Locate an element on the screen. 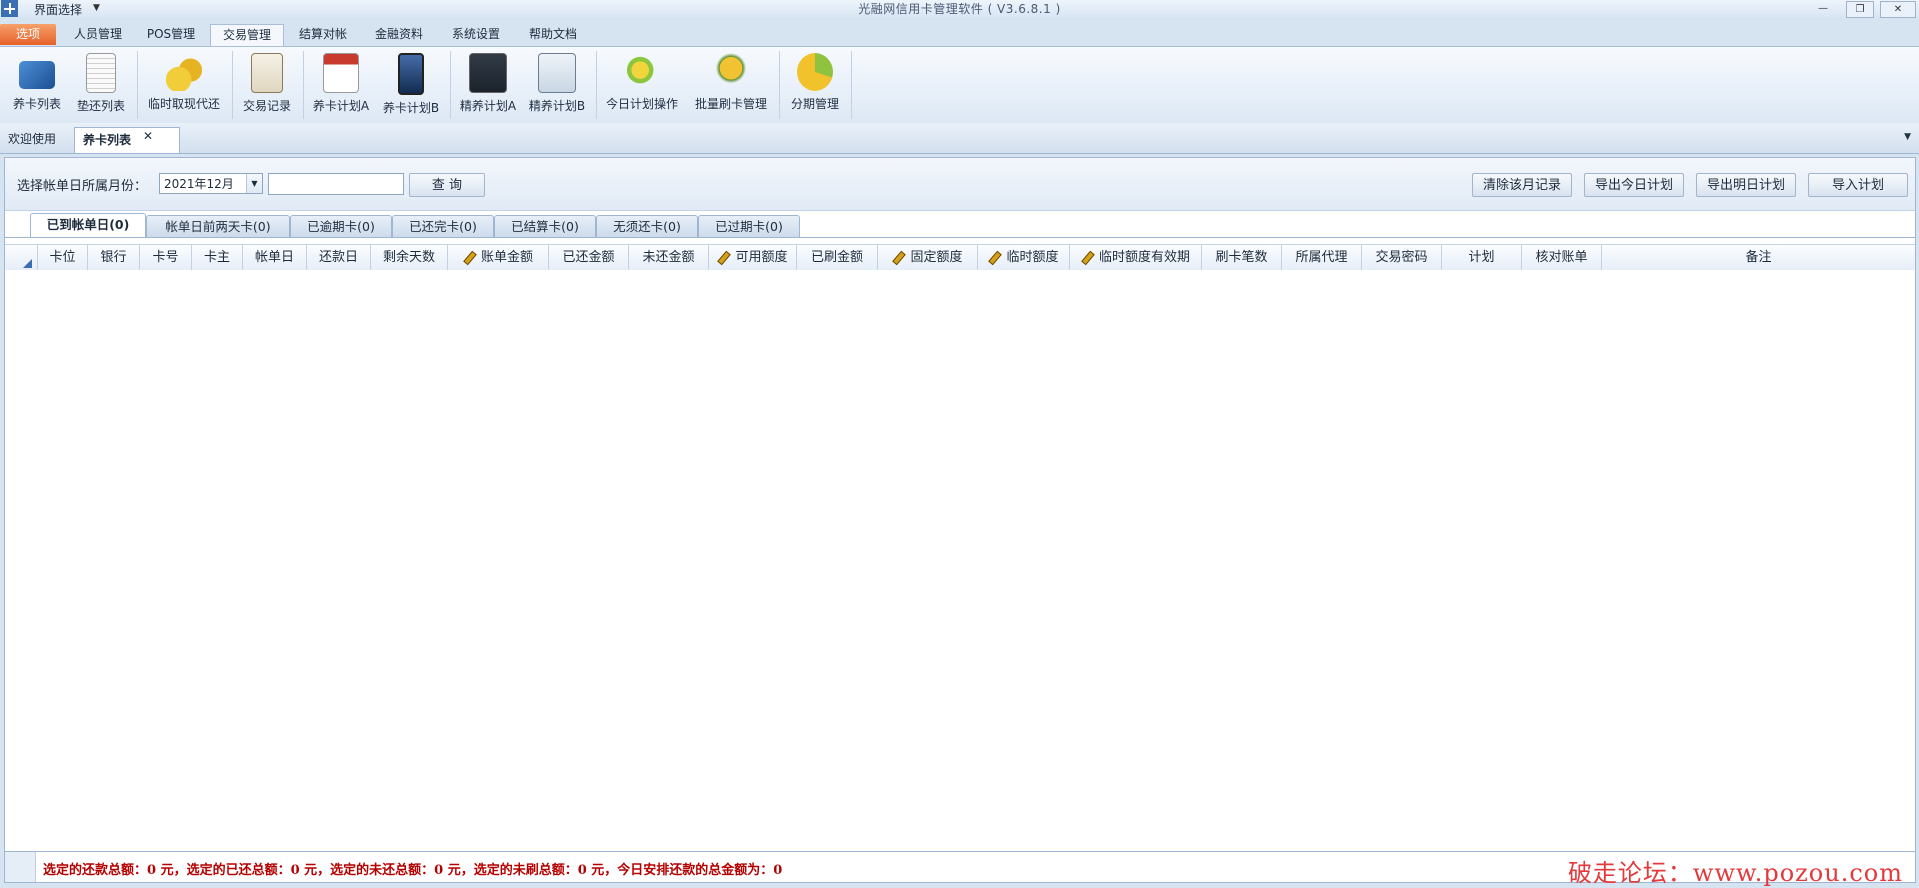 Image resolution: width=1919 pixels, height=888 pixels. export-today-button: 导出今日计划 is located at coordinates (1634, 185).